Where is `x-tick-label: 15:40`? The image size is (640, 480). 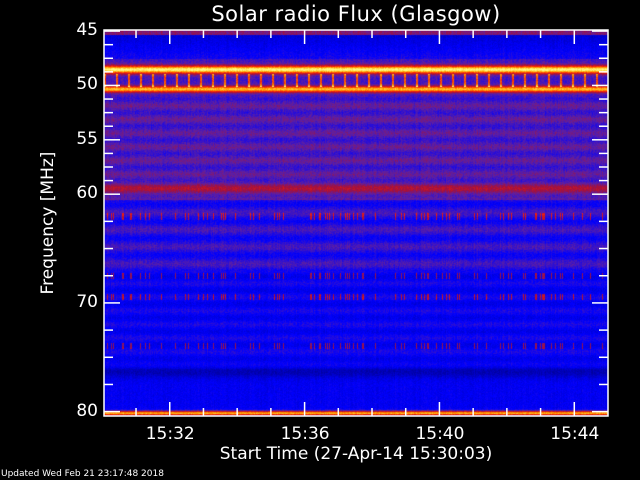 x-tick-label: 15:40 is located at coordinates (440, 434).